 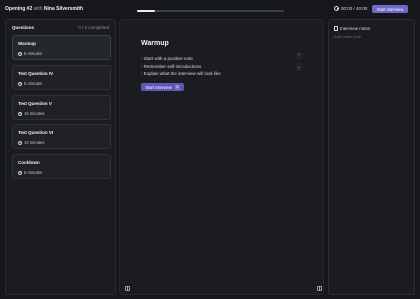 I want to click on duration-text: 15 minutes, so click(x=34, y=113).